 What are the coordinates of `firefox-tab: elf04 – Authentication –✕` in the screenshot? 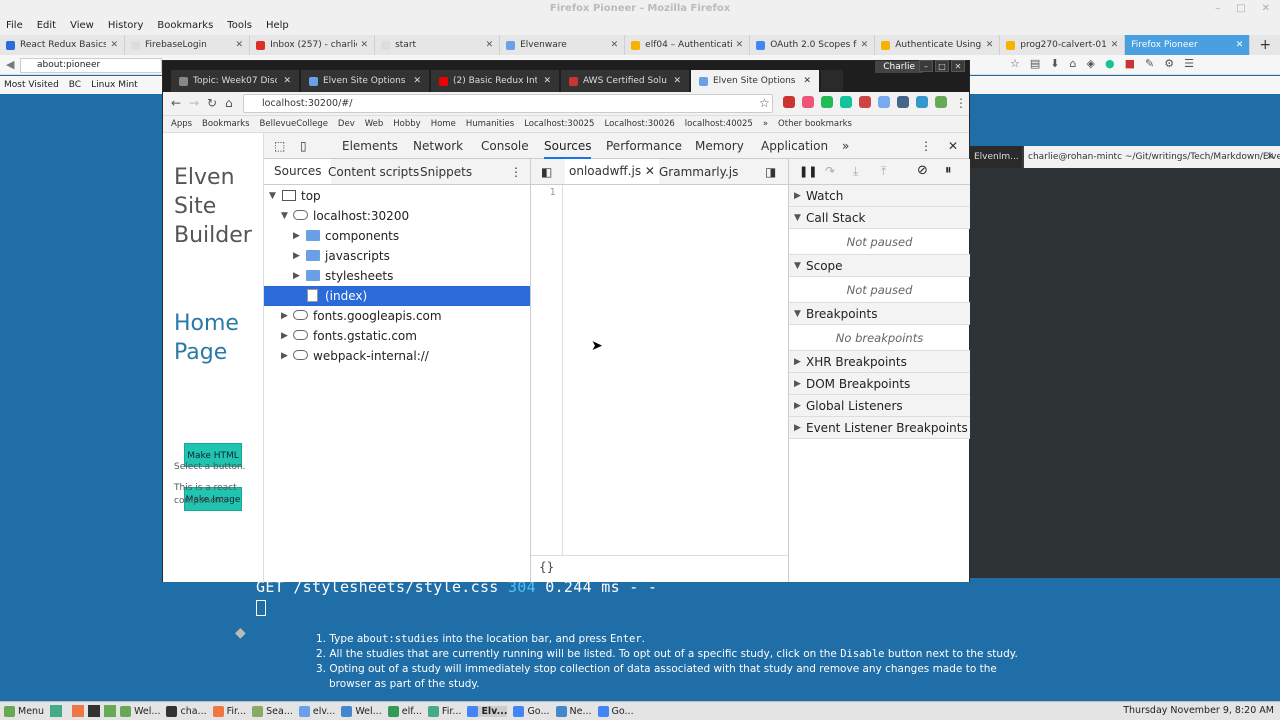 It's located at (688, 45).